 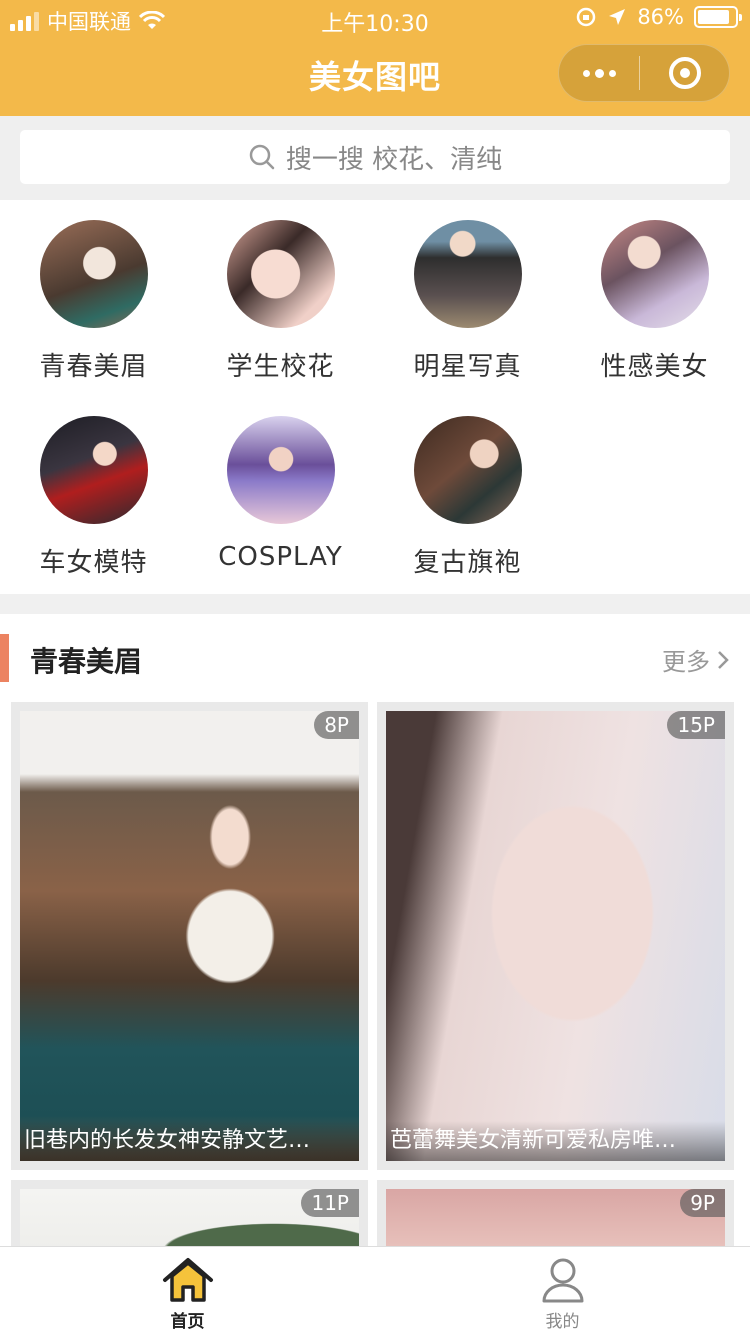 I want to click on close-mini-program-button, so click(x=684, y=73).